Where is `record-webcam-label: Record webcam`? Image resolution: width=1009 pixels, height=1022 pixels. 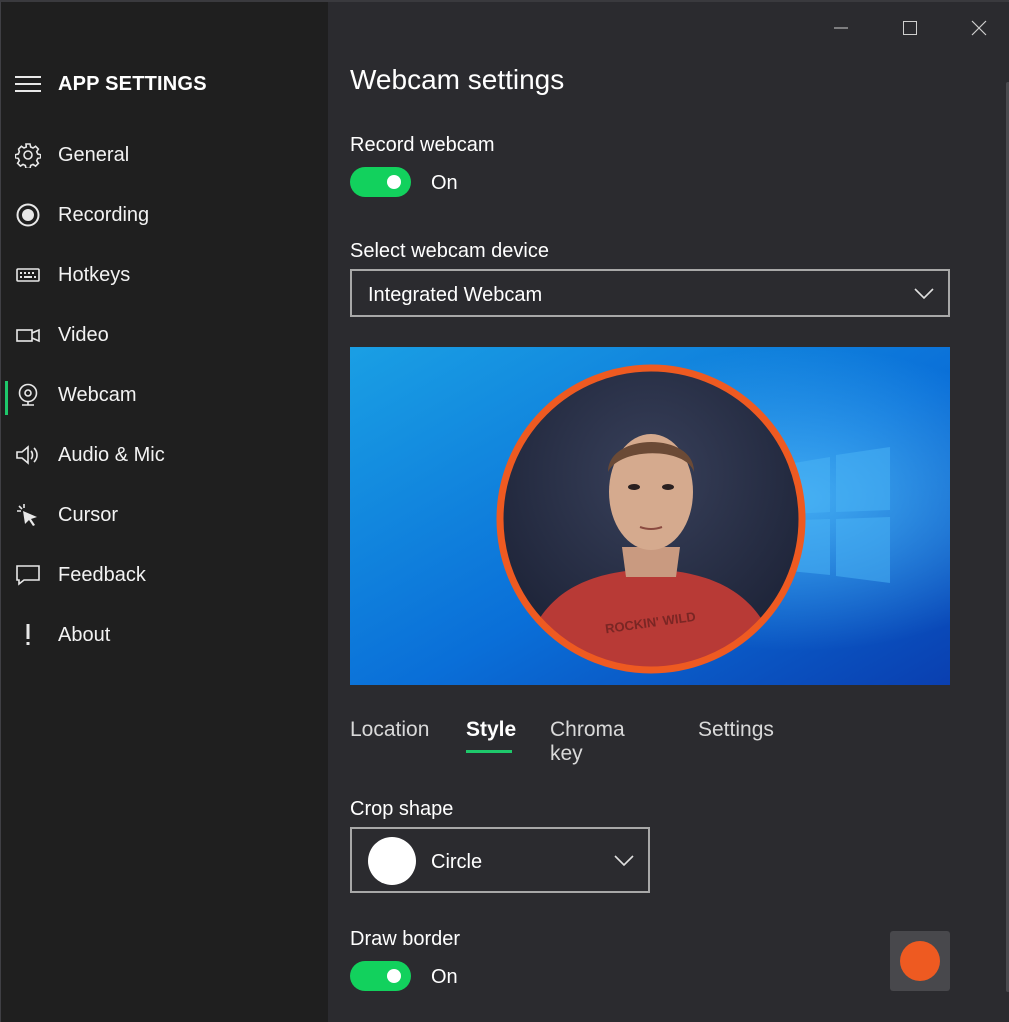
record-webcam-label: Record webcam is located at coordinates (422, 145).